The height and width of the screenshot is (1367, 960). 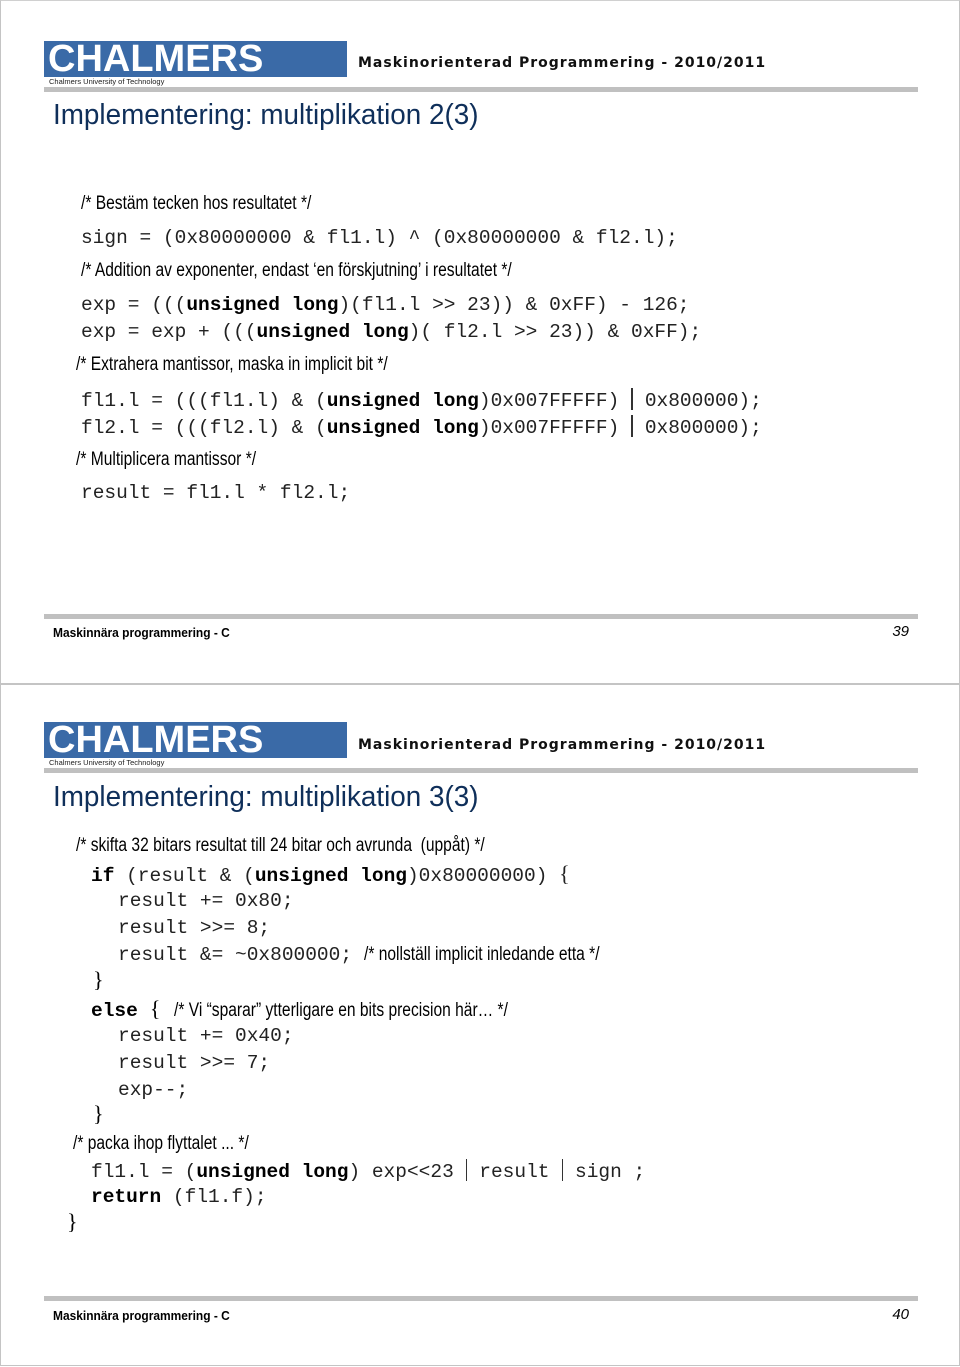 What do you see at coordinates (179, 1197) in the screenshot?
I see `code-line: return (fl1.f);` at bounding box center [179, 1197].